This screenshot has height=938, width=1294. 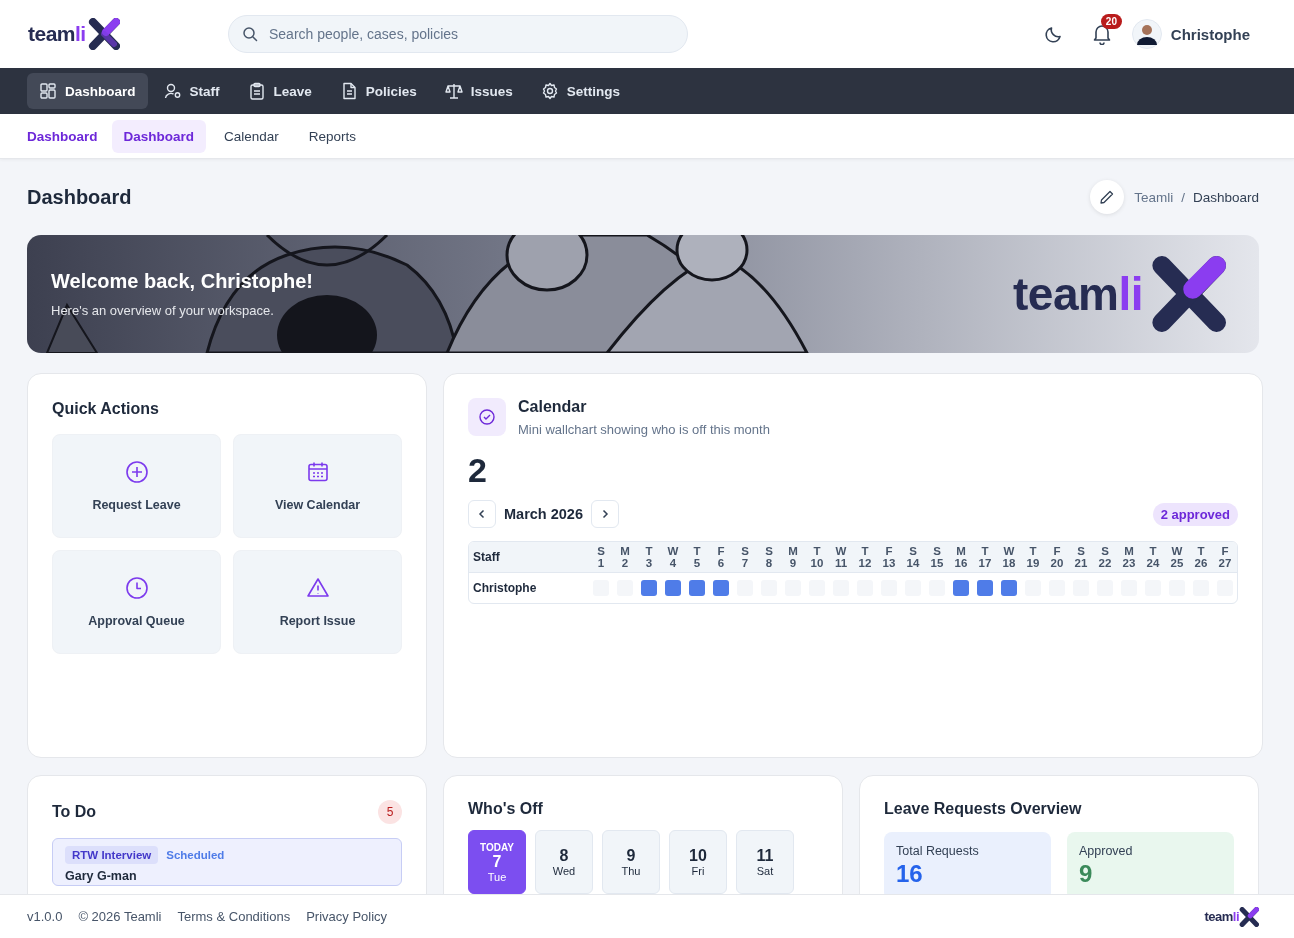 What do you see at coordinates (605, 514) in the screenshot?
I see `next-month-button` at bounding box center [605, 514].